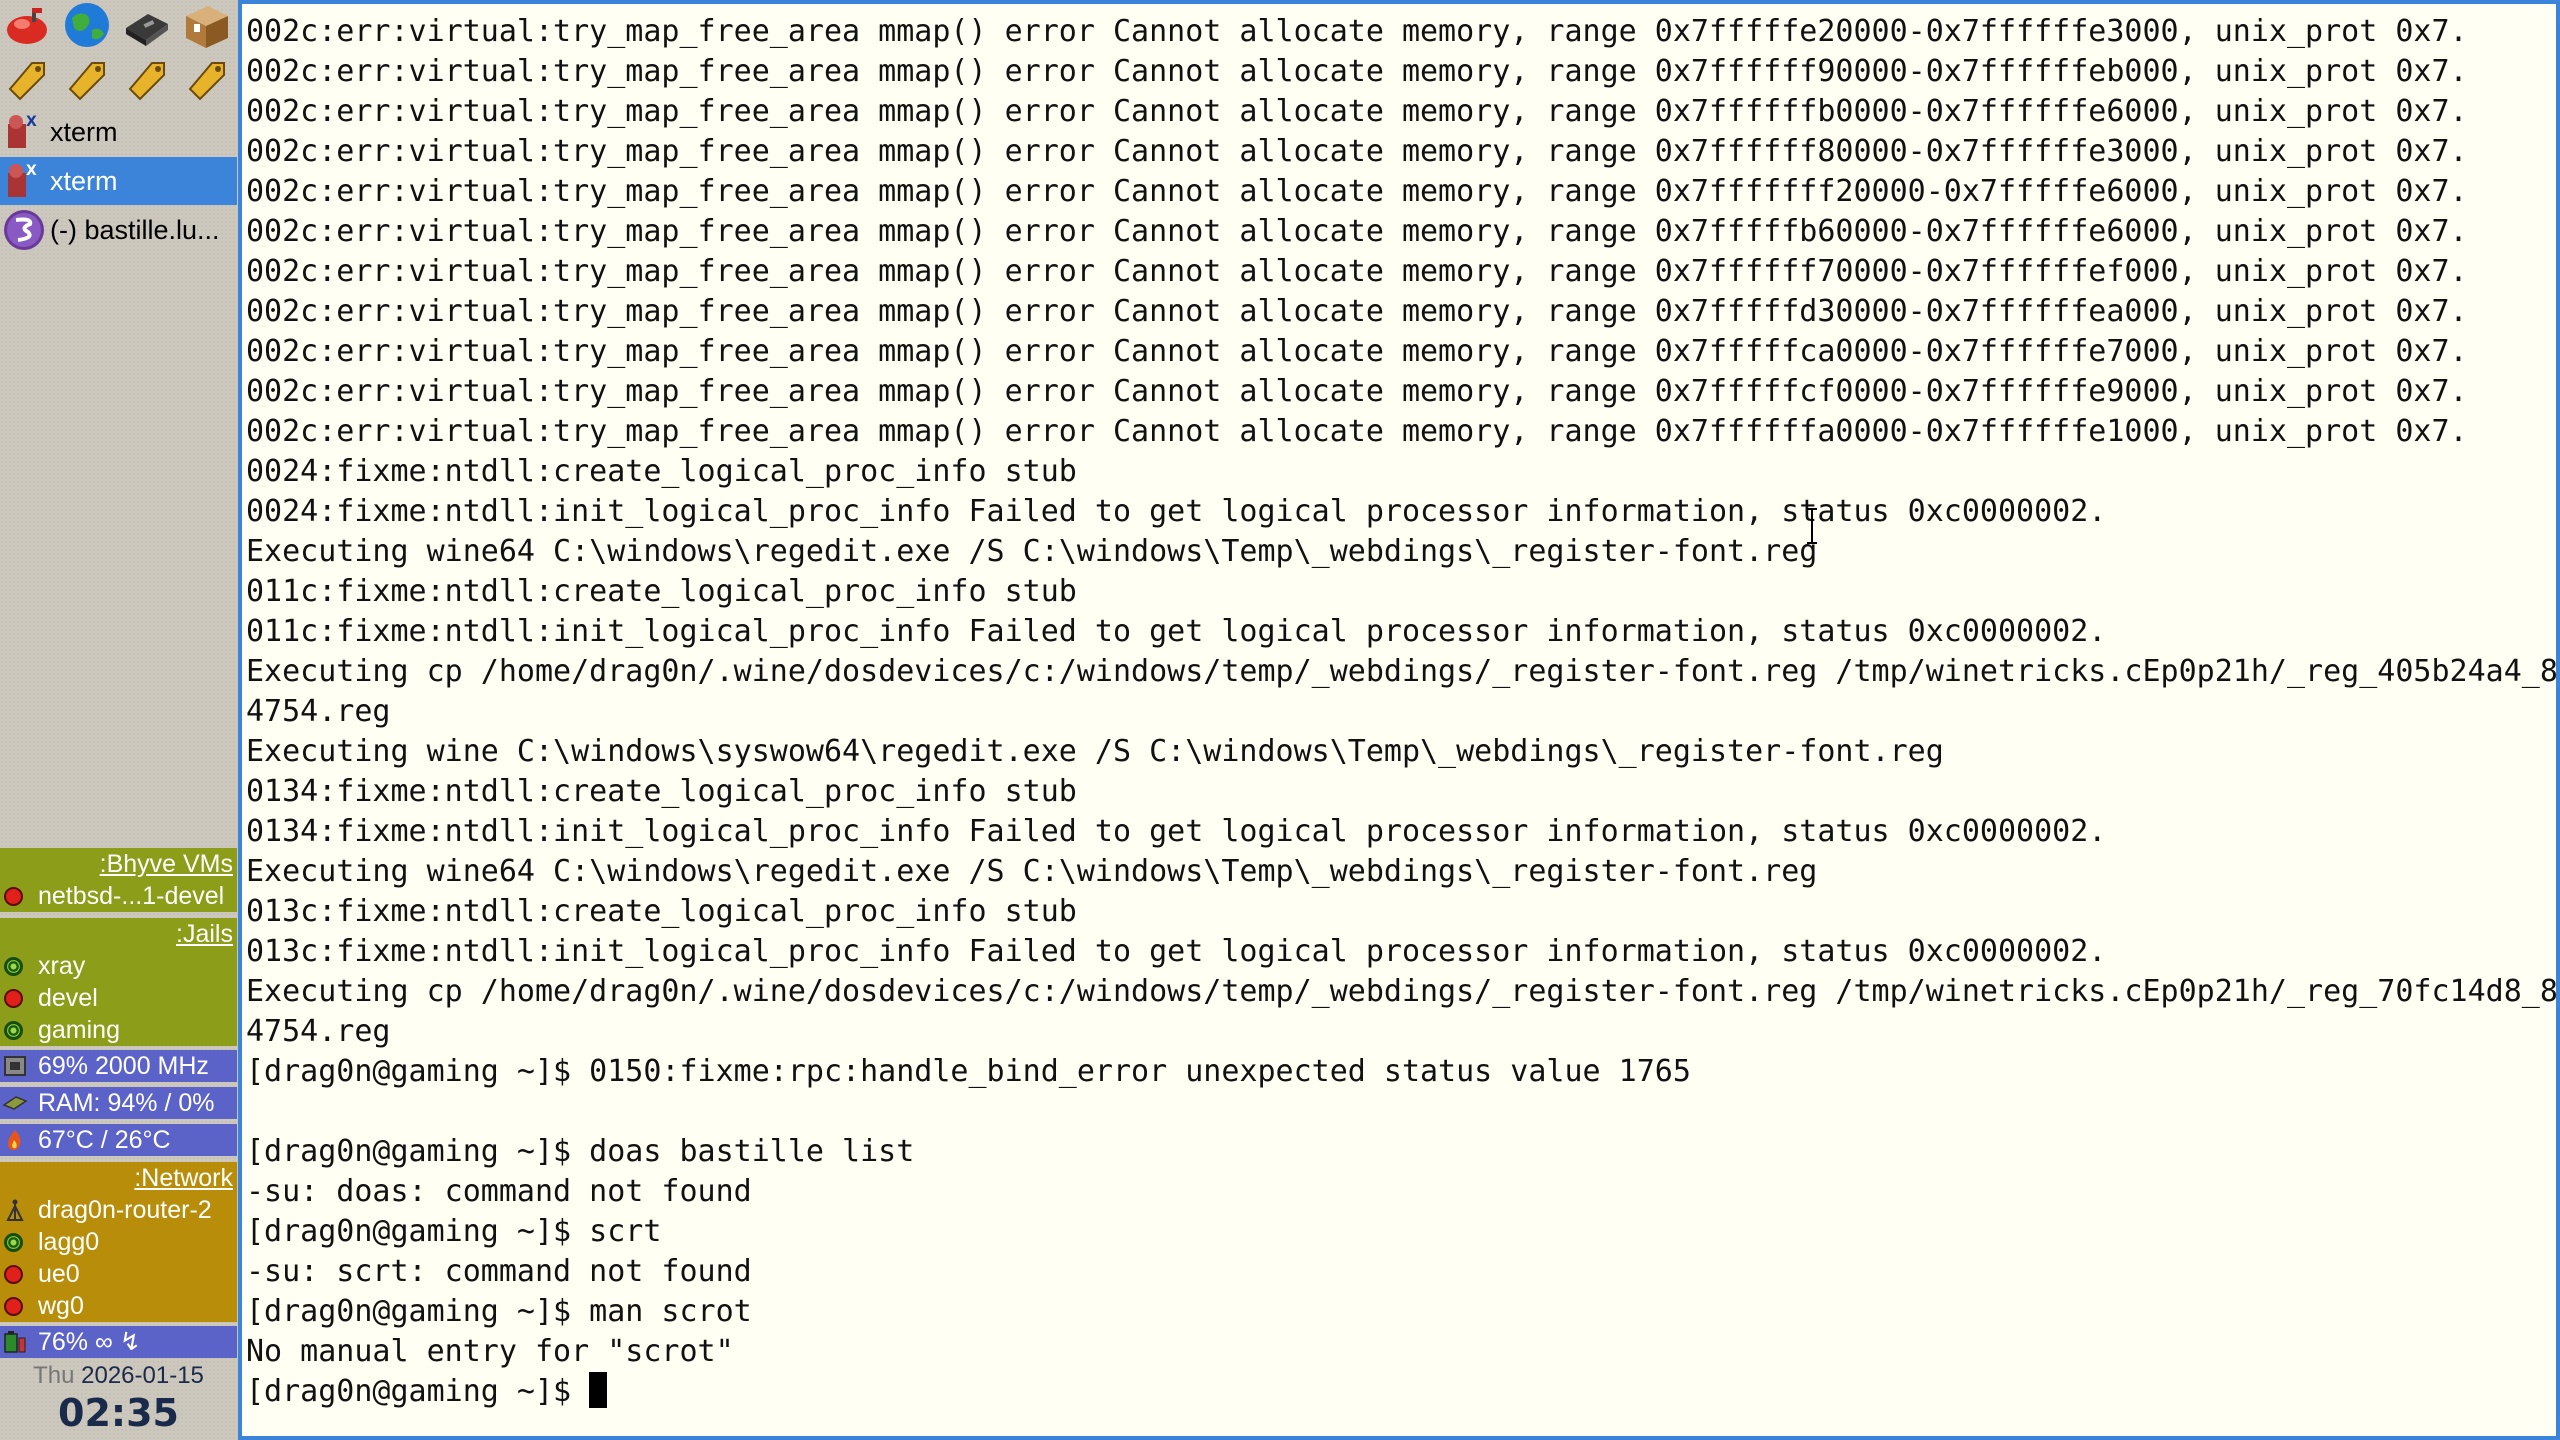 The width and height of the screenshot is (2560, 1440). What do you see at coordinates (15, 1210) in the screenshot?
I see `antenna-icon` at bounding box center [15, 1210].